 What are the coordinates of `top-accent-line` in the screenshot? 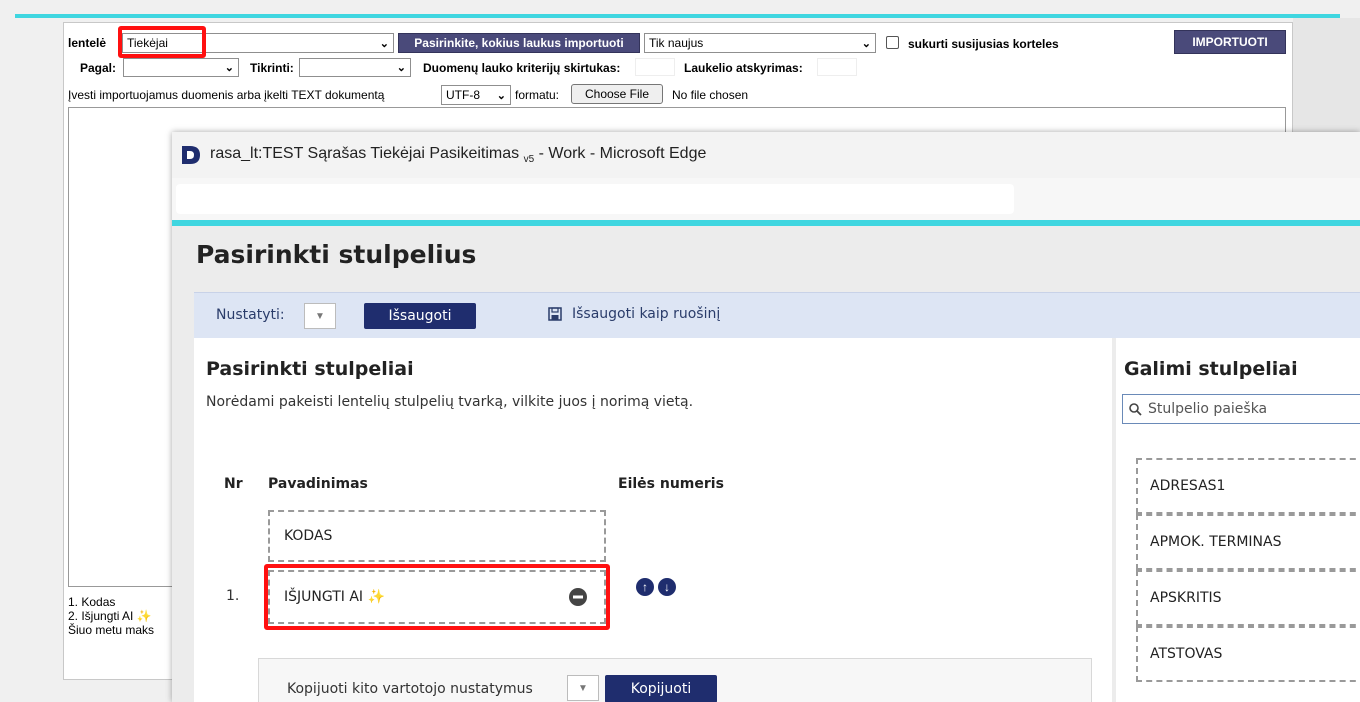 It's located at (677, 16).